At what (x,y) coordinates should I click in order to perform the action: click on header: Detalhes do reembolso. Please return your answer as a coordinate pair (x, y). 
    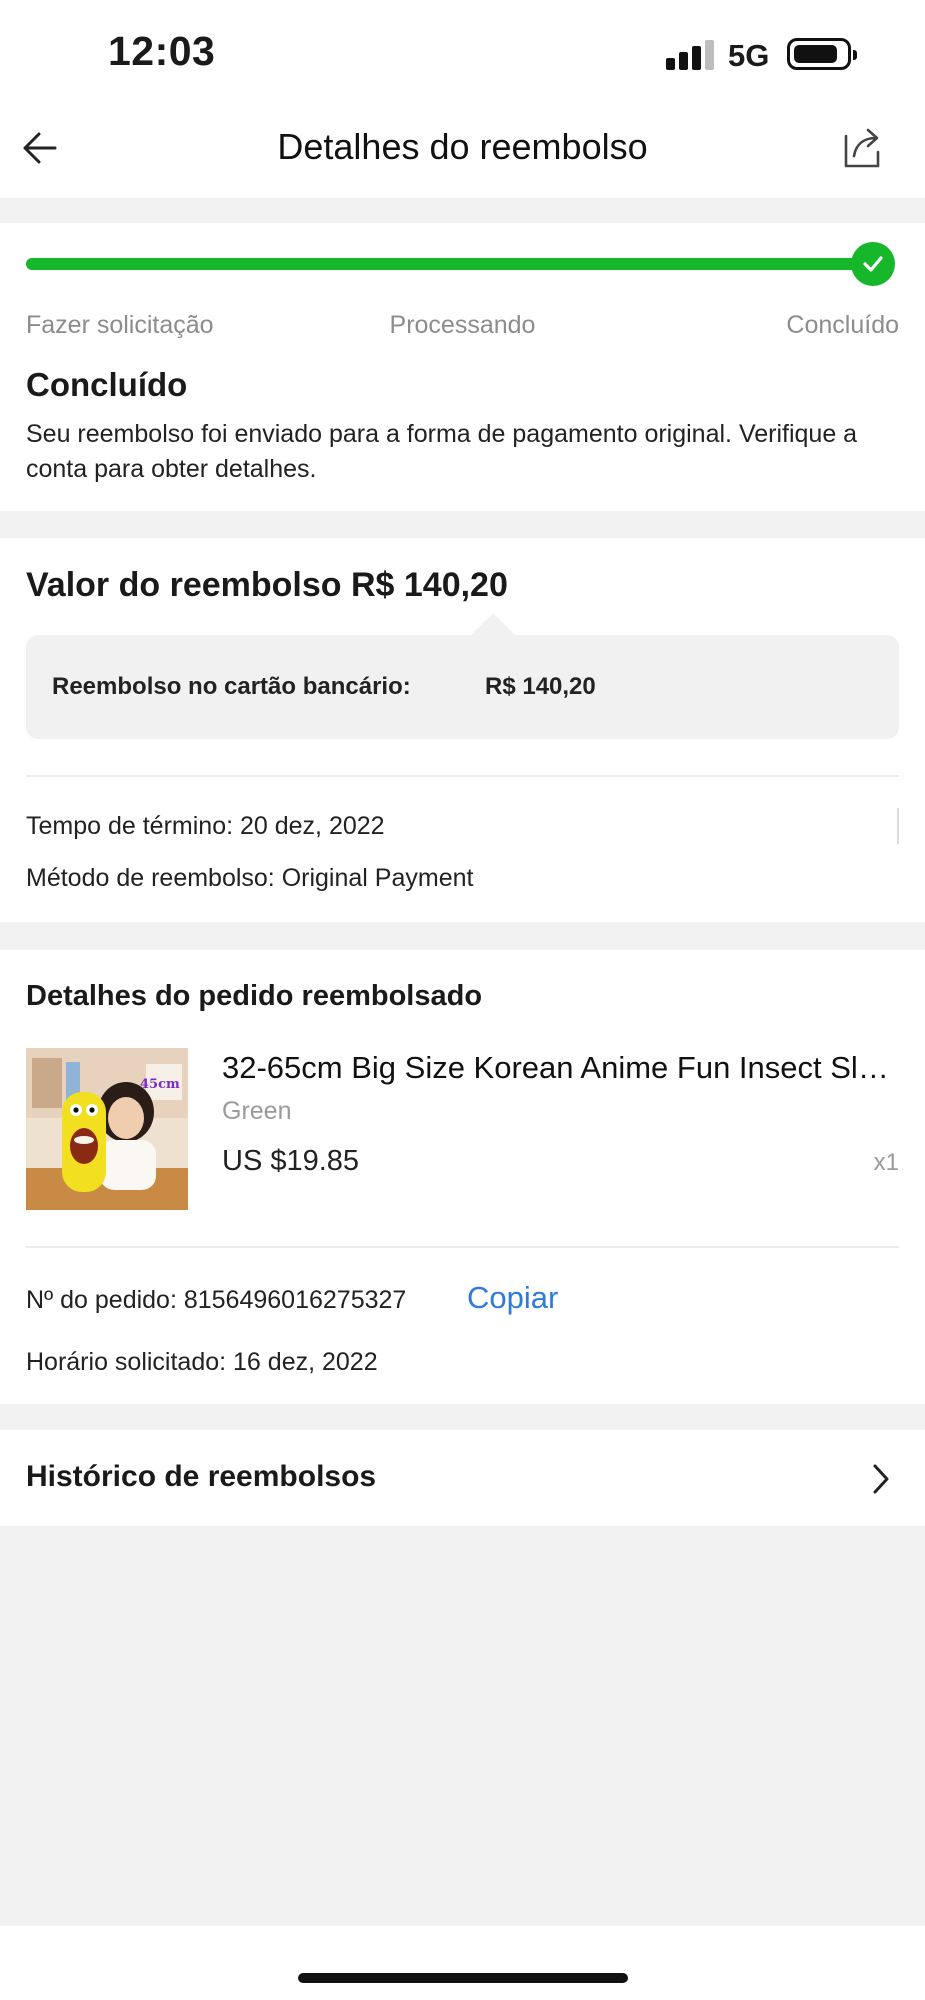
    Looking at the image, I should click on (462, 149).